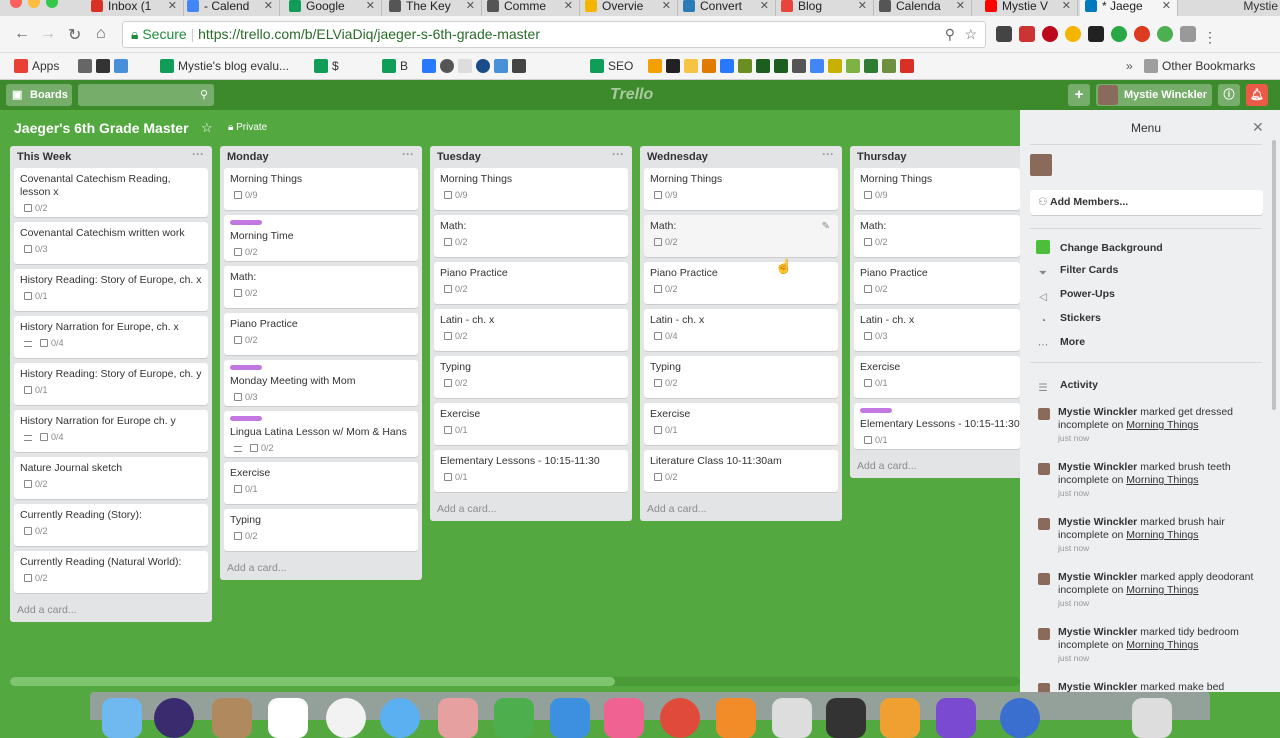  I want to click on card: Math: 0/2, so click(937, 236).